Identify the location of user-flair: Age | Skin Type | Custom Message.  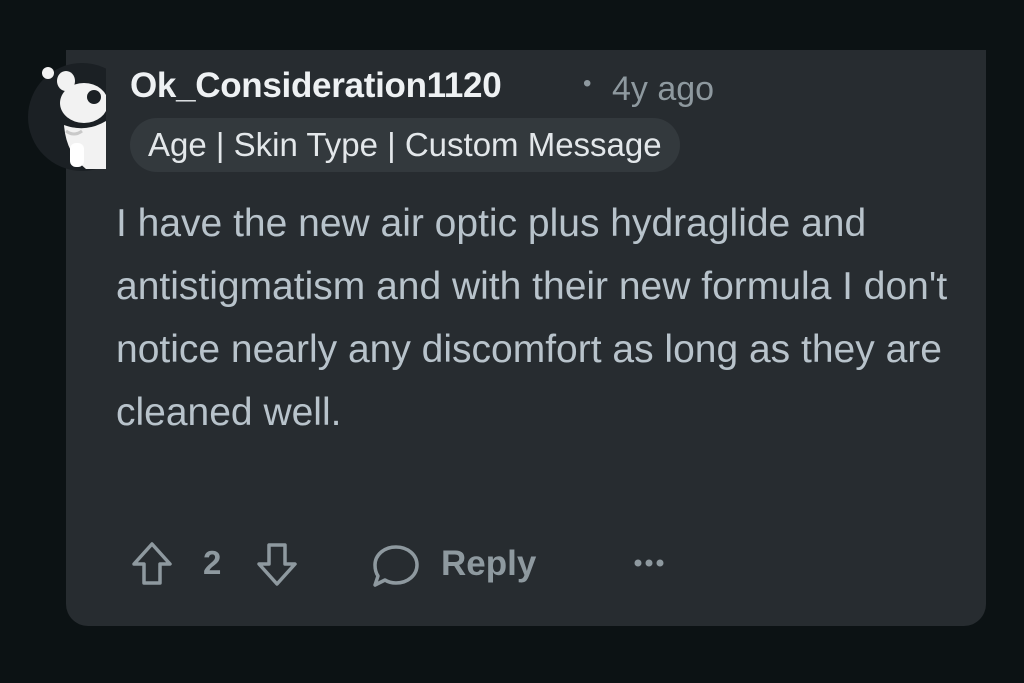
(405, 145).